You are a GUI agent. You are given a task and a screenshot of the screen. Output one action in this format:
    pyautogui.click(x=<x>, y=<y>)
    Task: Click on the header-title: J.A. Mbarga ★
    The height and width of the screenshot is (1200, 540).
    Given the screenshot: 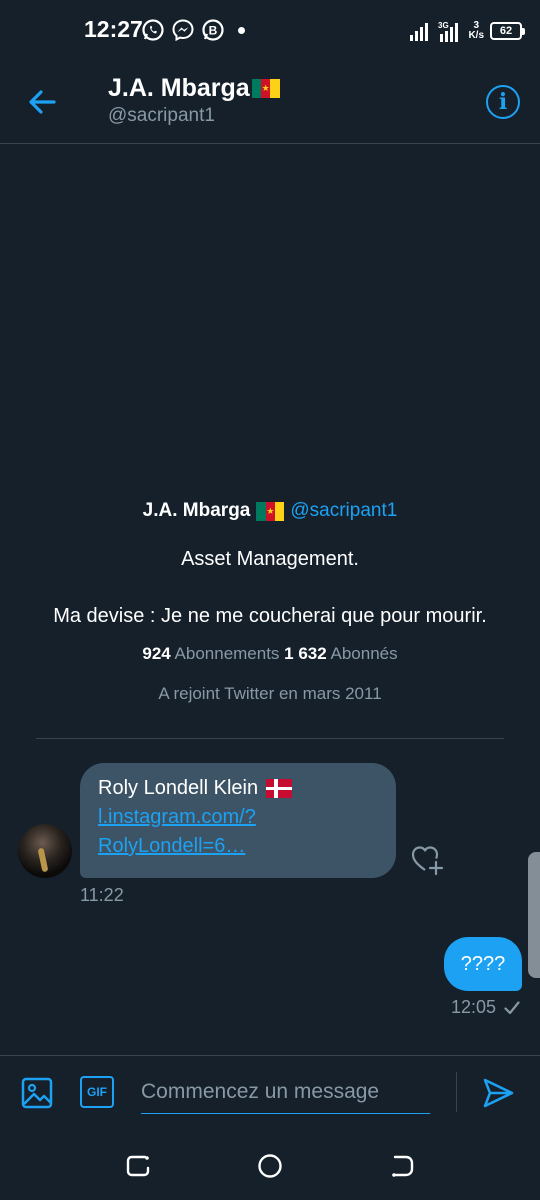 What is the action you would take?
    pyautogui.click(x=194, y=88)
    